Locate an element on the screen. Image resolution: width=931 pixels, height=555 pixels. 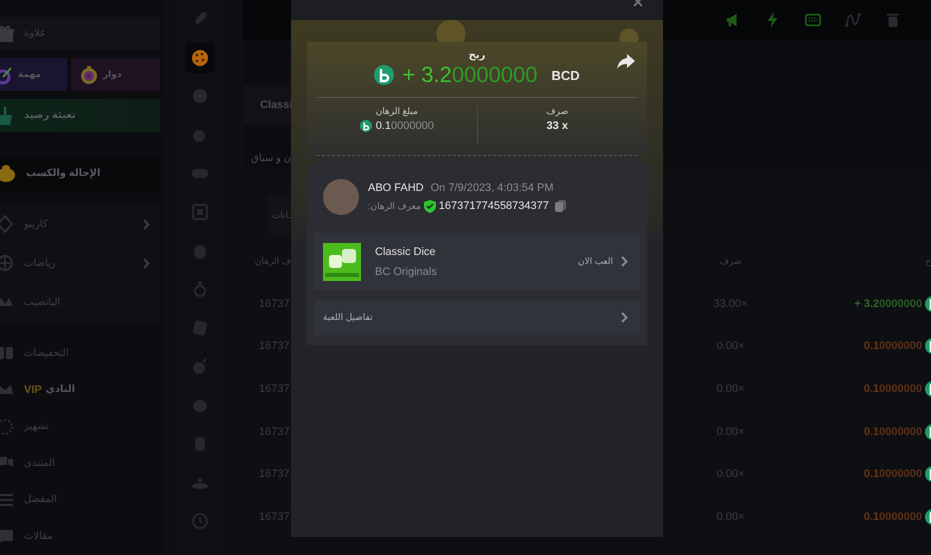
result-label: ربح is located at coordinates (477, 55).